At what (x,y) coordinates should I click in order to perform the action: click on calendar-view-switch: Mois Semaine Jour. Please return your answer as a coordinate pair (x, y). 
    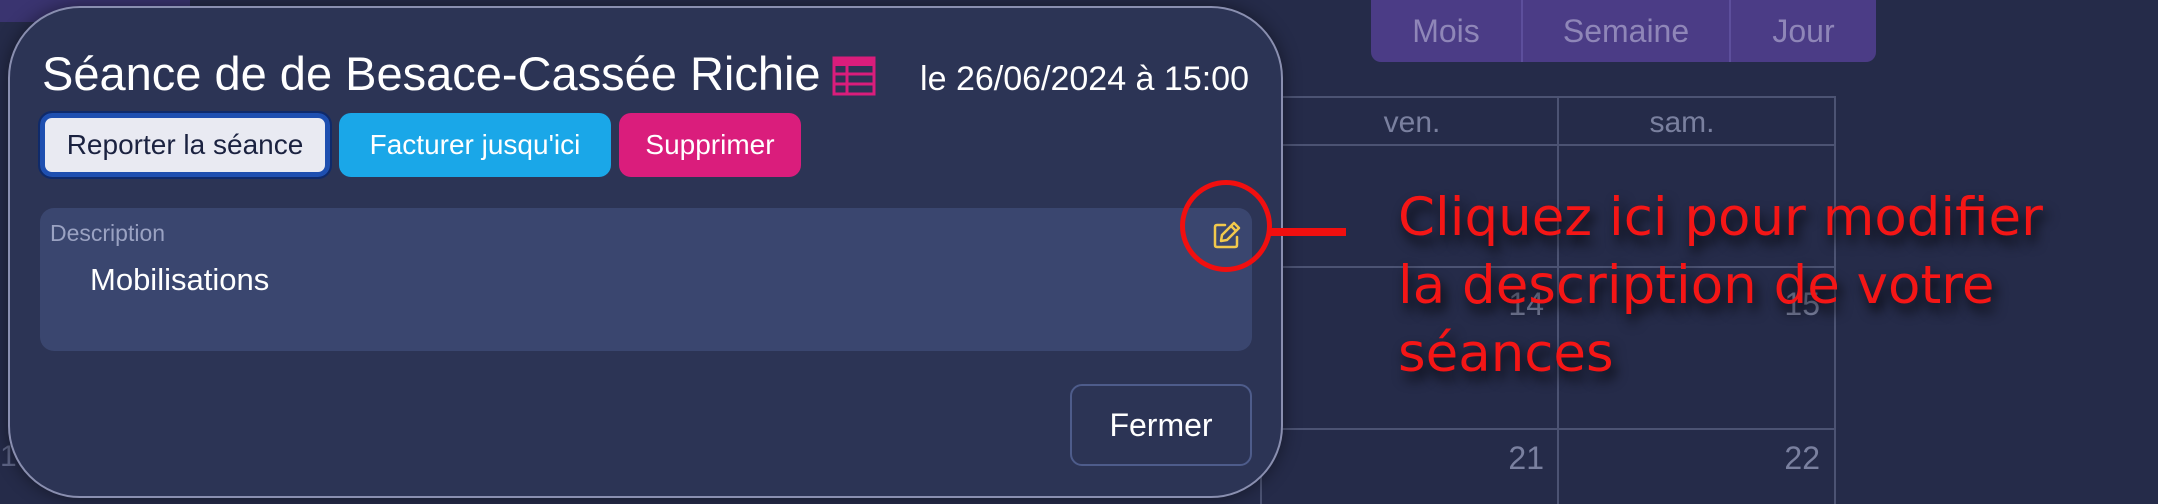
    Looking at the image, I should click on (1623, 31).